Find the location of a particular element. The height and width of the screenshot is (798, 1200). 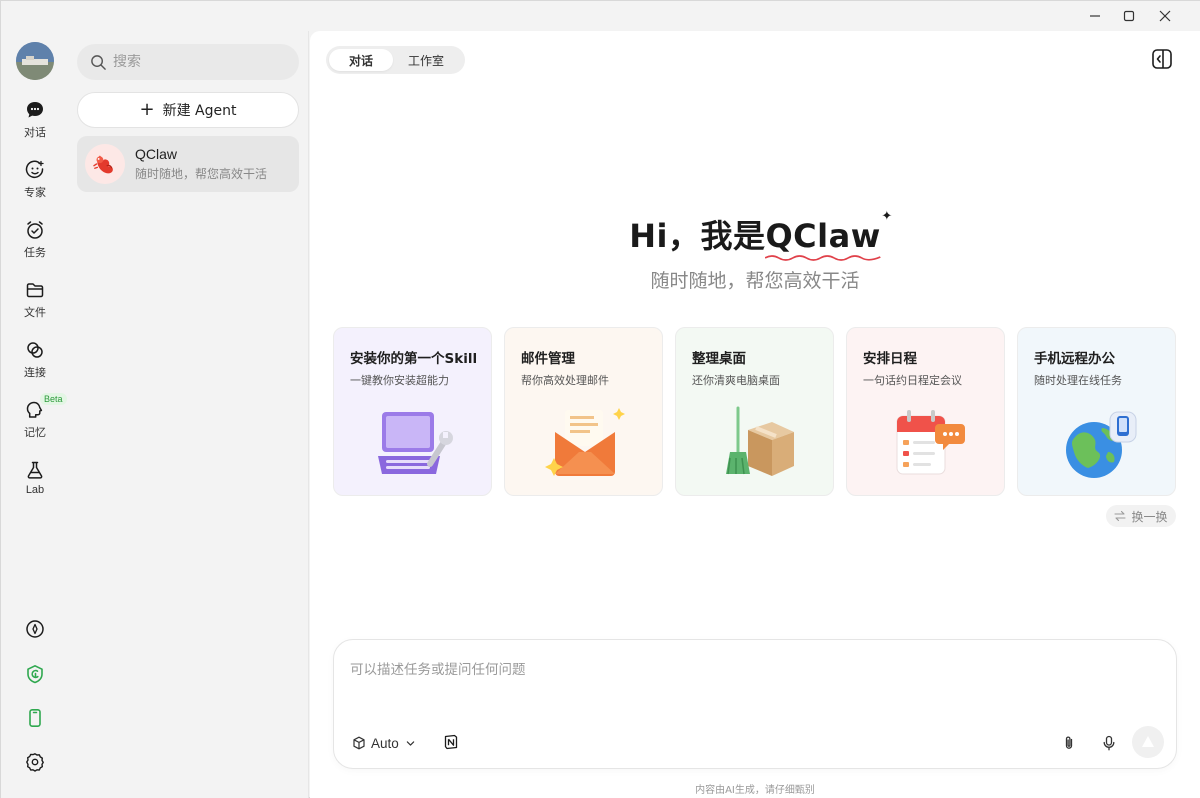

composer: Auto is located at coordinates (755, 704).